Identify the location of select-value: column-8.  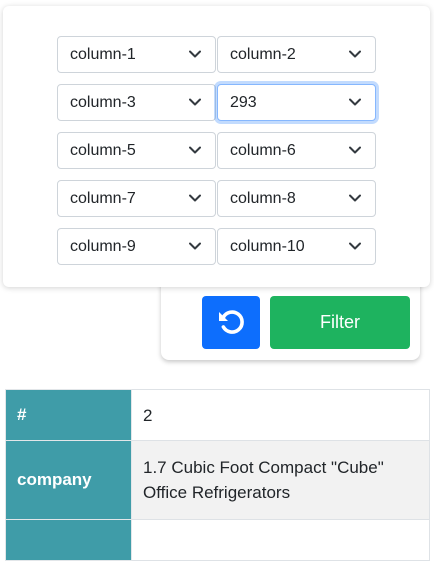
(263, 198).